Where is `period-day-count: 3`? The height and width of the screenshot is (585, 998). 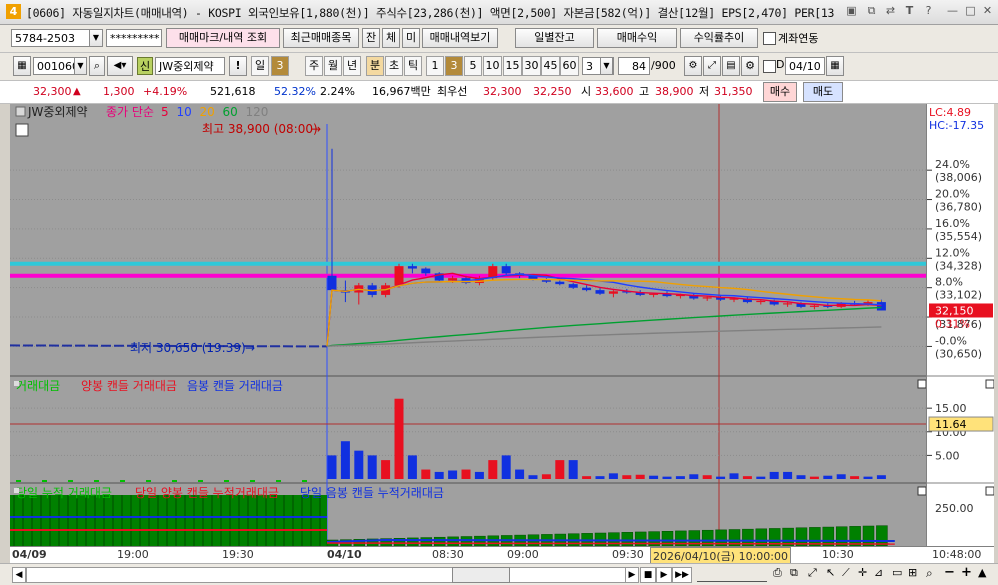
period-day-count: 3 is located at coordinates (280, 66).